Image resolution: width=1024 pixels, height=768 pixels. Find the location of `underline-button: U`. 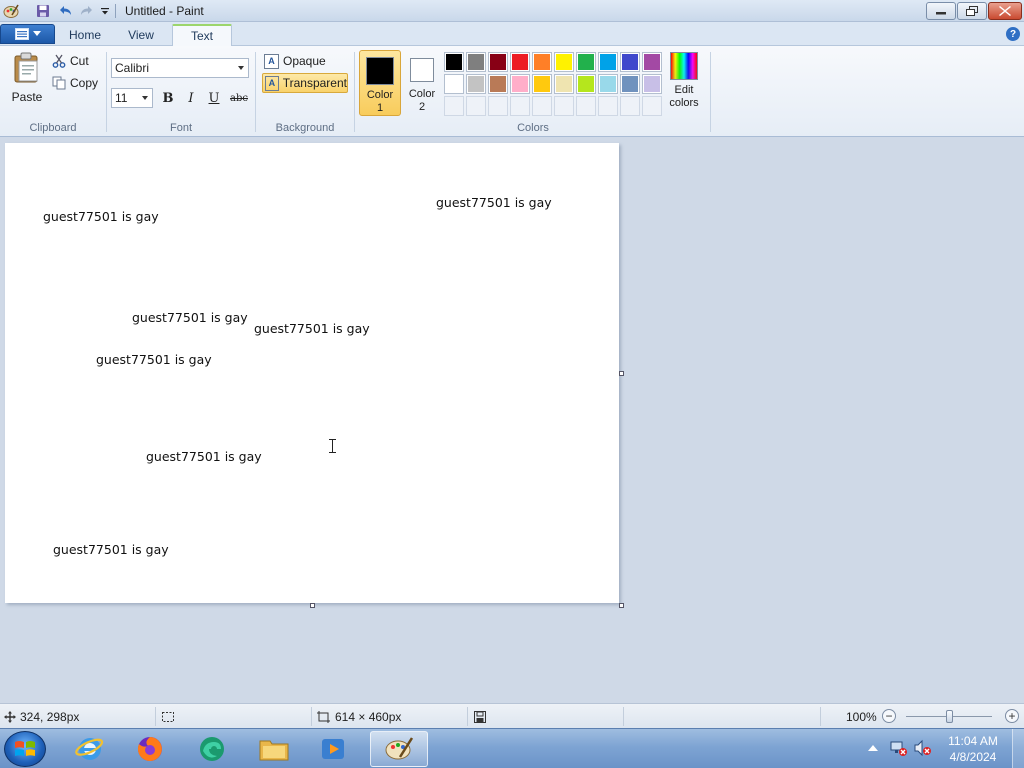

underline-button: U is located at coordinates (214, 98).